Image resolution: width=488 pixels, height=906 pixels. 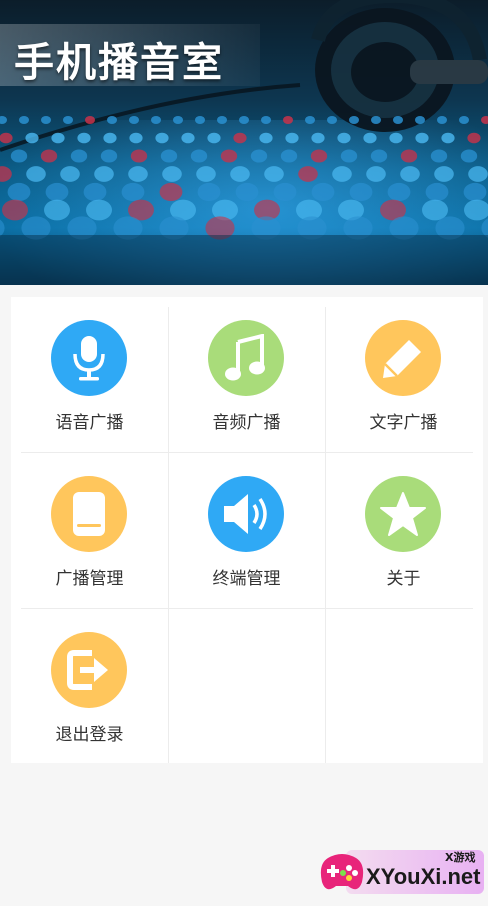 I want to click on microphone-icon, so click(x=89, y=358).